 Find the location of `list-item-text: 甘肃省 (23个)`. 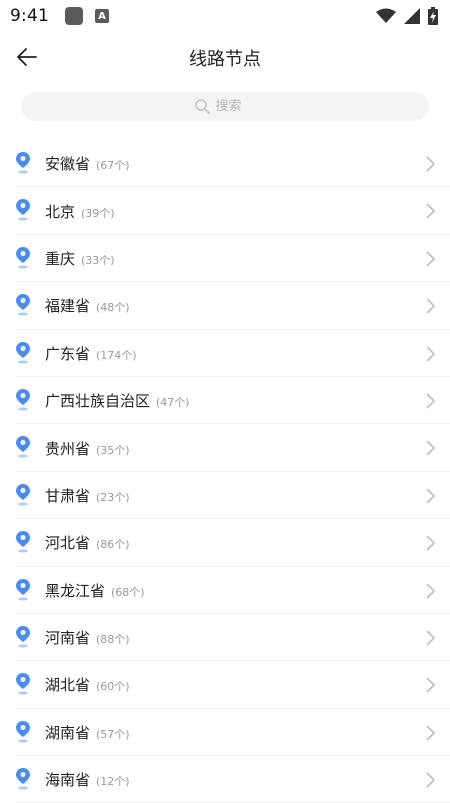

list-item-text: 甘肃省 (23个) is located at coordinates (87, 495).